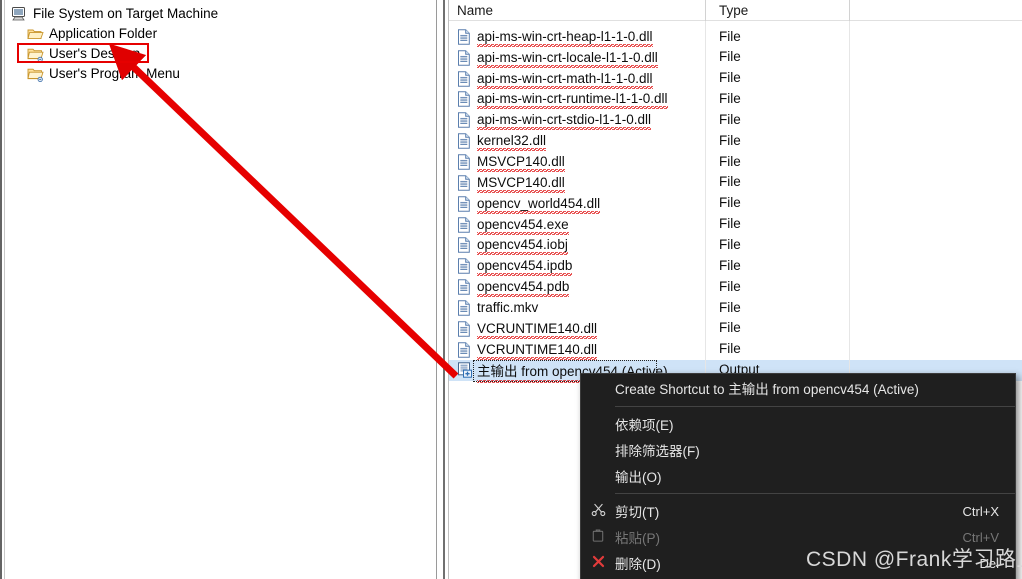 This screenshot has width=1022, height=579. I want to click on table-row: opencv454.ipdb File, so click(735, 266).